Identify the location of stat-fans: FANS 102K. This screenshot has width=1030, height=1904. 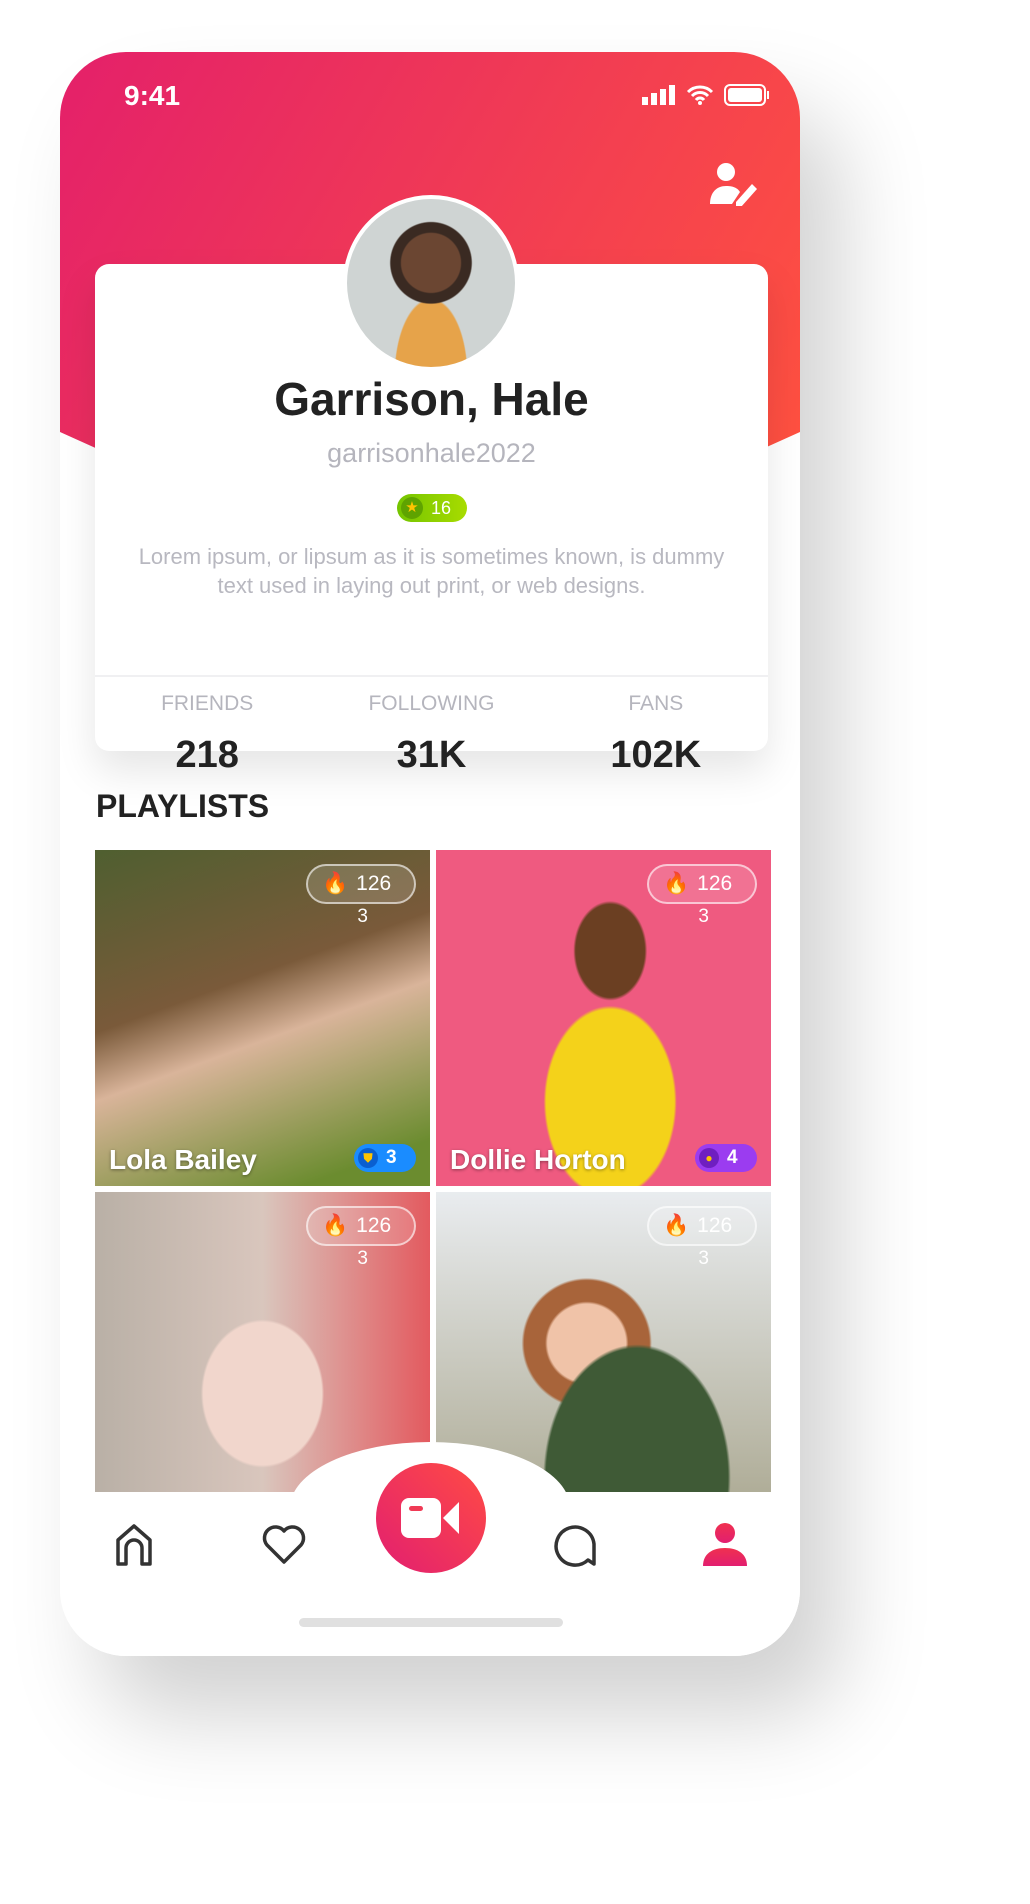
(656, 734).